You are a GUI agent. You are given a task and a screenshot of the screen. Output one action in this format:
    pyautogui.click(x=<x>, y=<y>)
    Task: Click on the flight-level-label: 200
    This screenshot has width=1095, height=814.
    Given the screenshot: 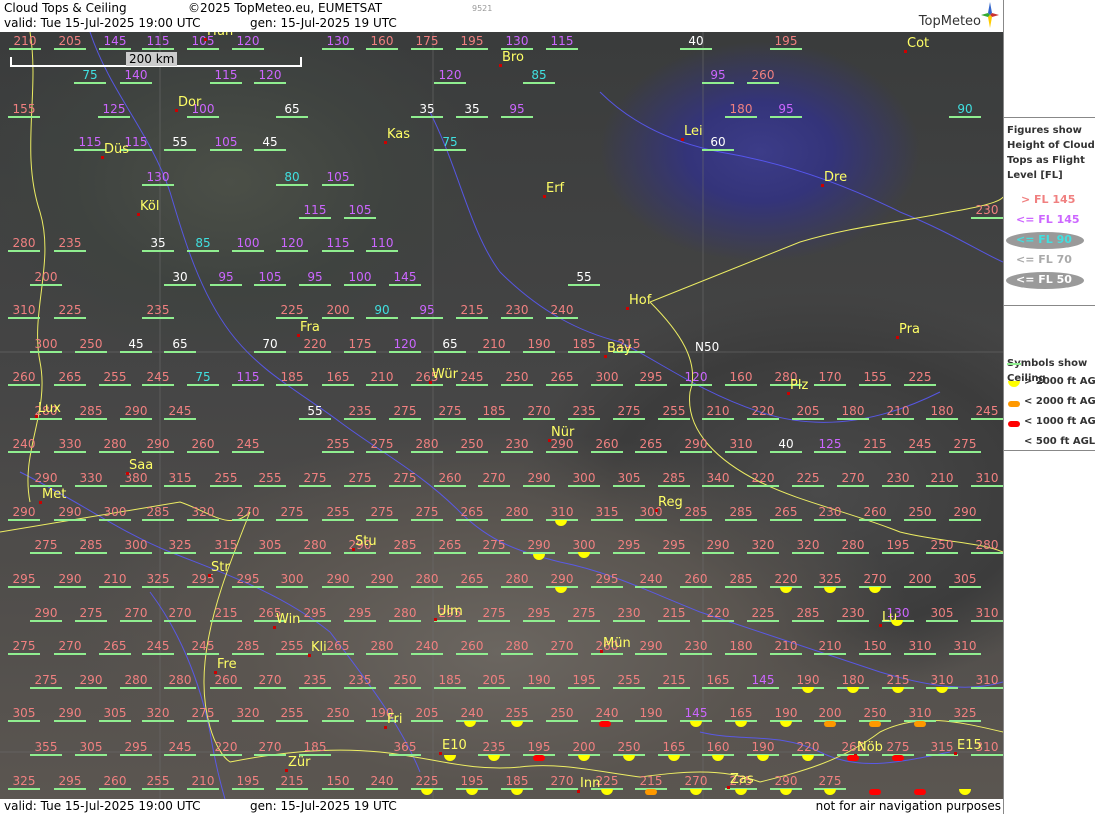 What is the action you would take?
    pyautogui.click(x=920, y=580)
    